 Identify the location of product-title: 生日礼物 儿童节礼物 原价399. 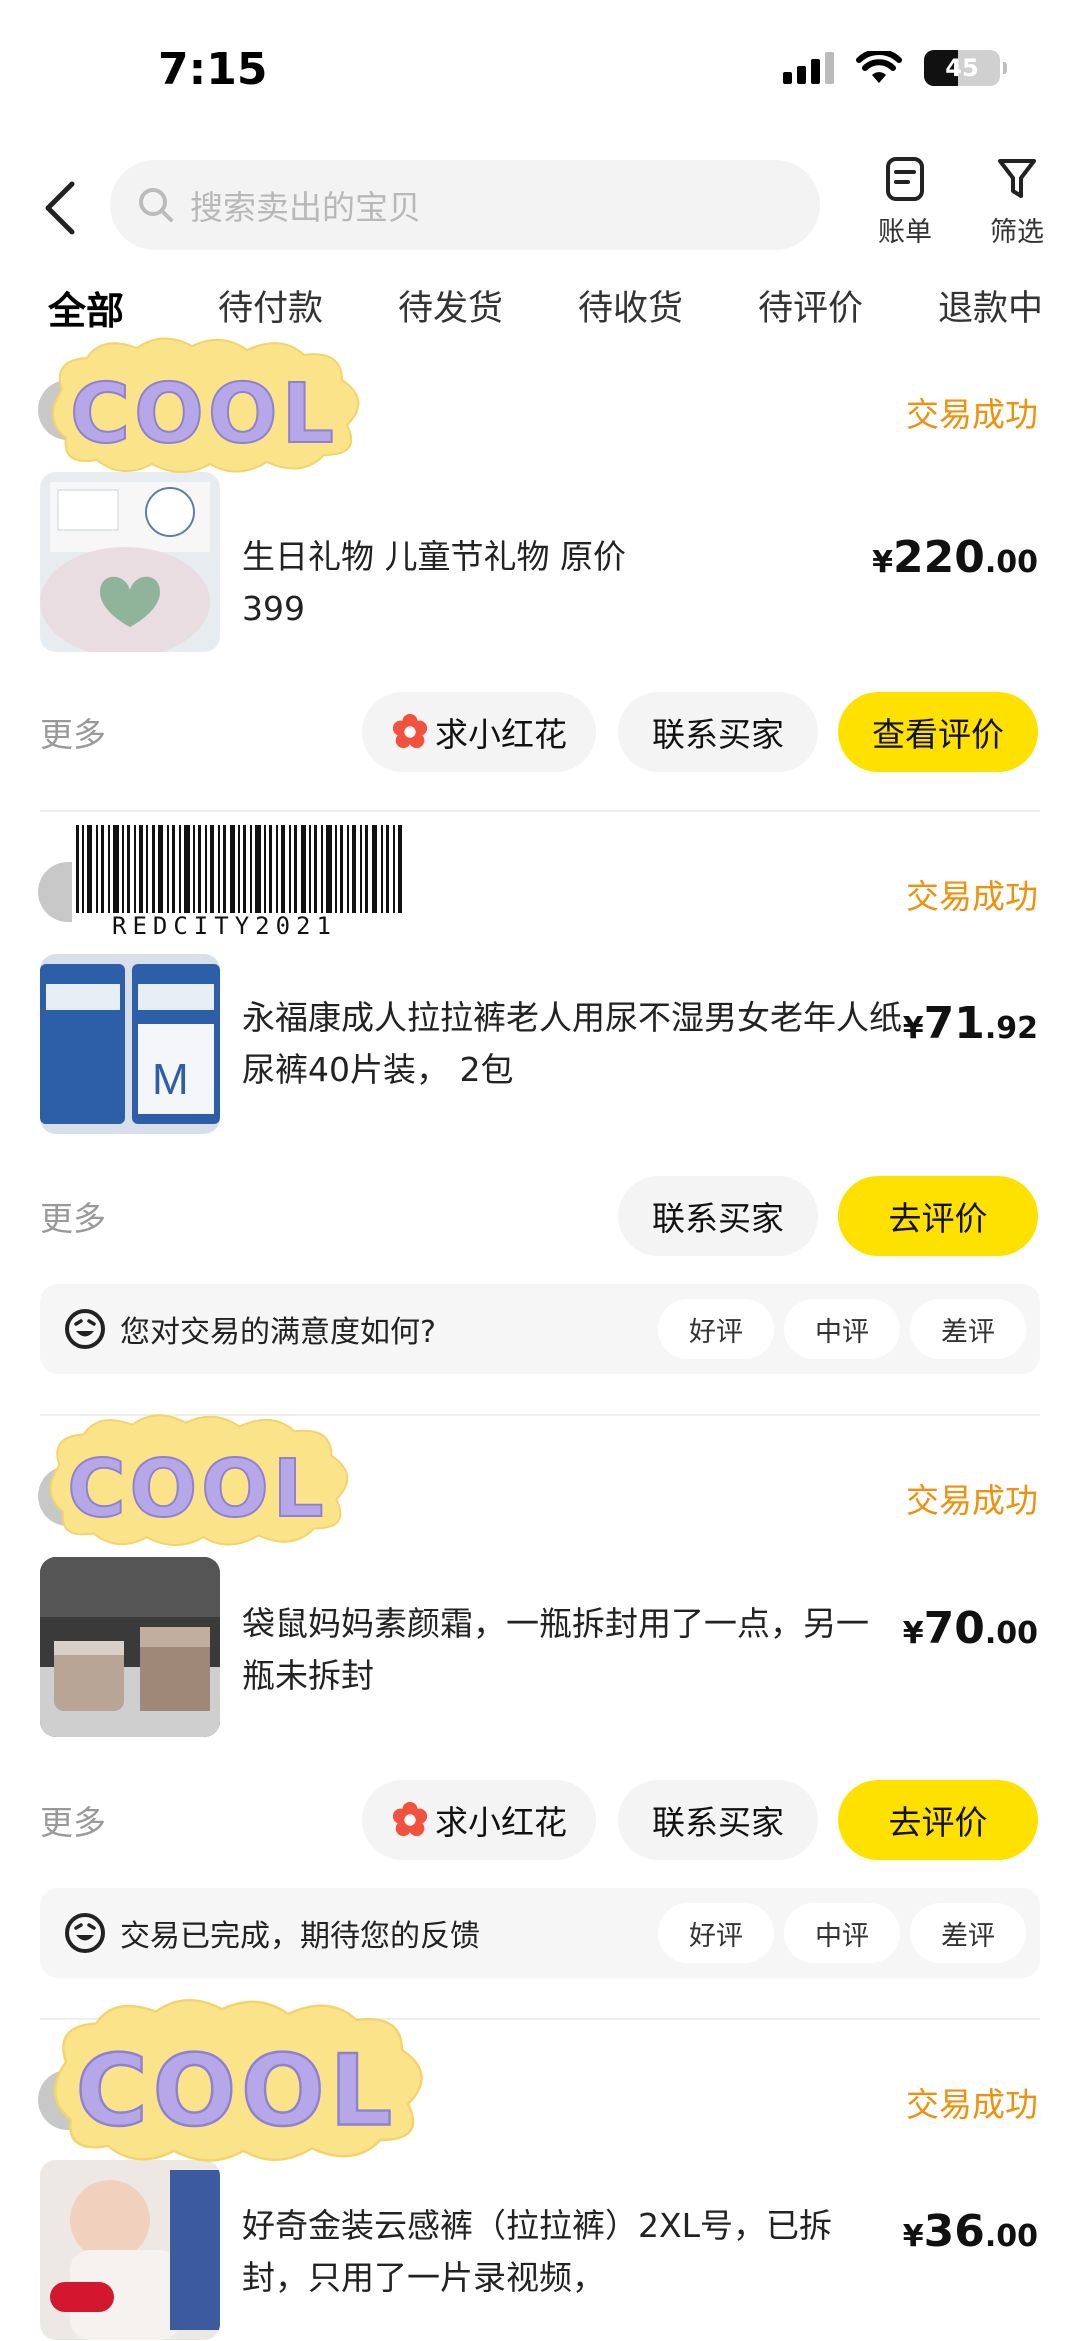
(452, 583).